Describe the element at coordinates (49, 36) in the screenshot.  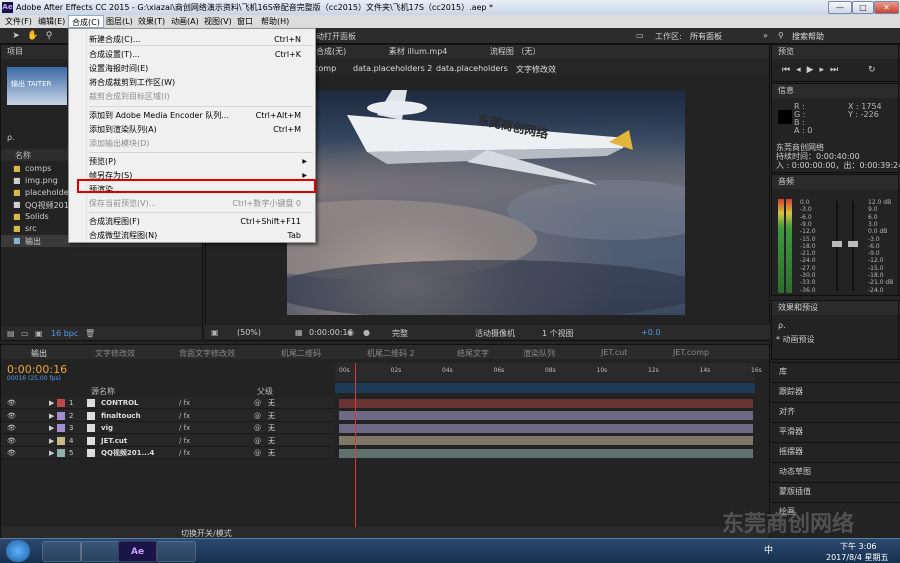
I see `zoom-tool-icon: ⚲` at that location.